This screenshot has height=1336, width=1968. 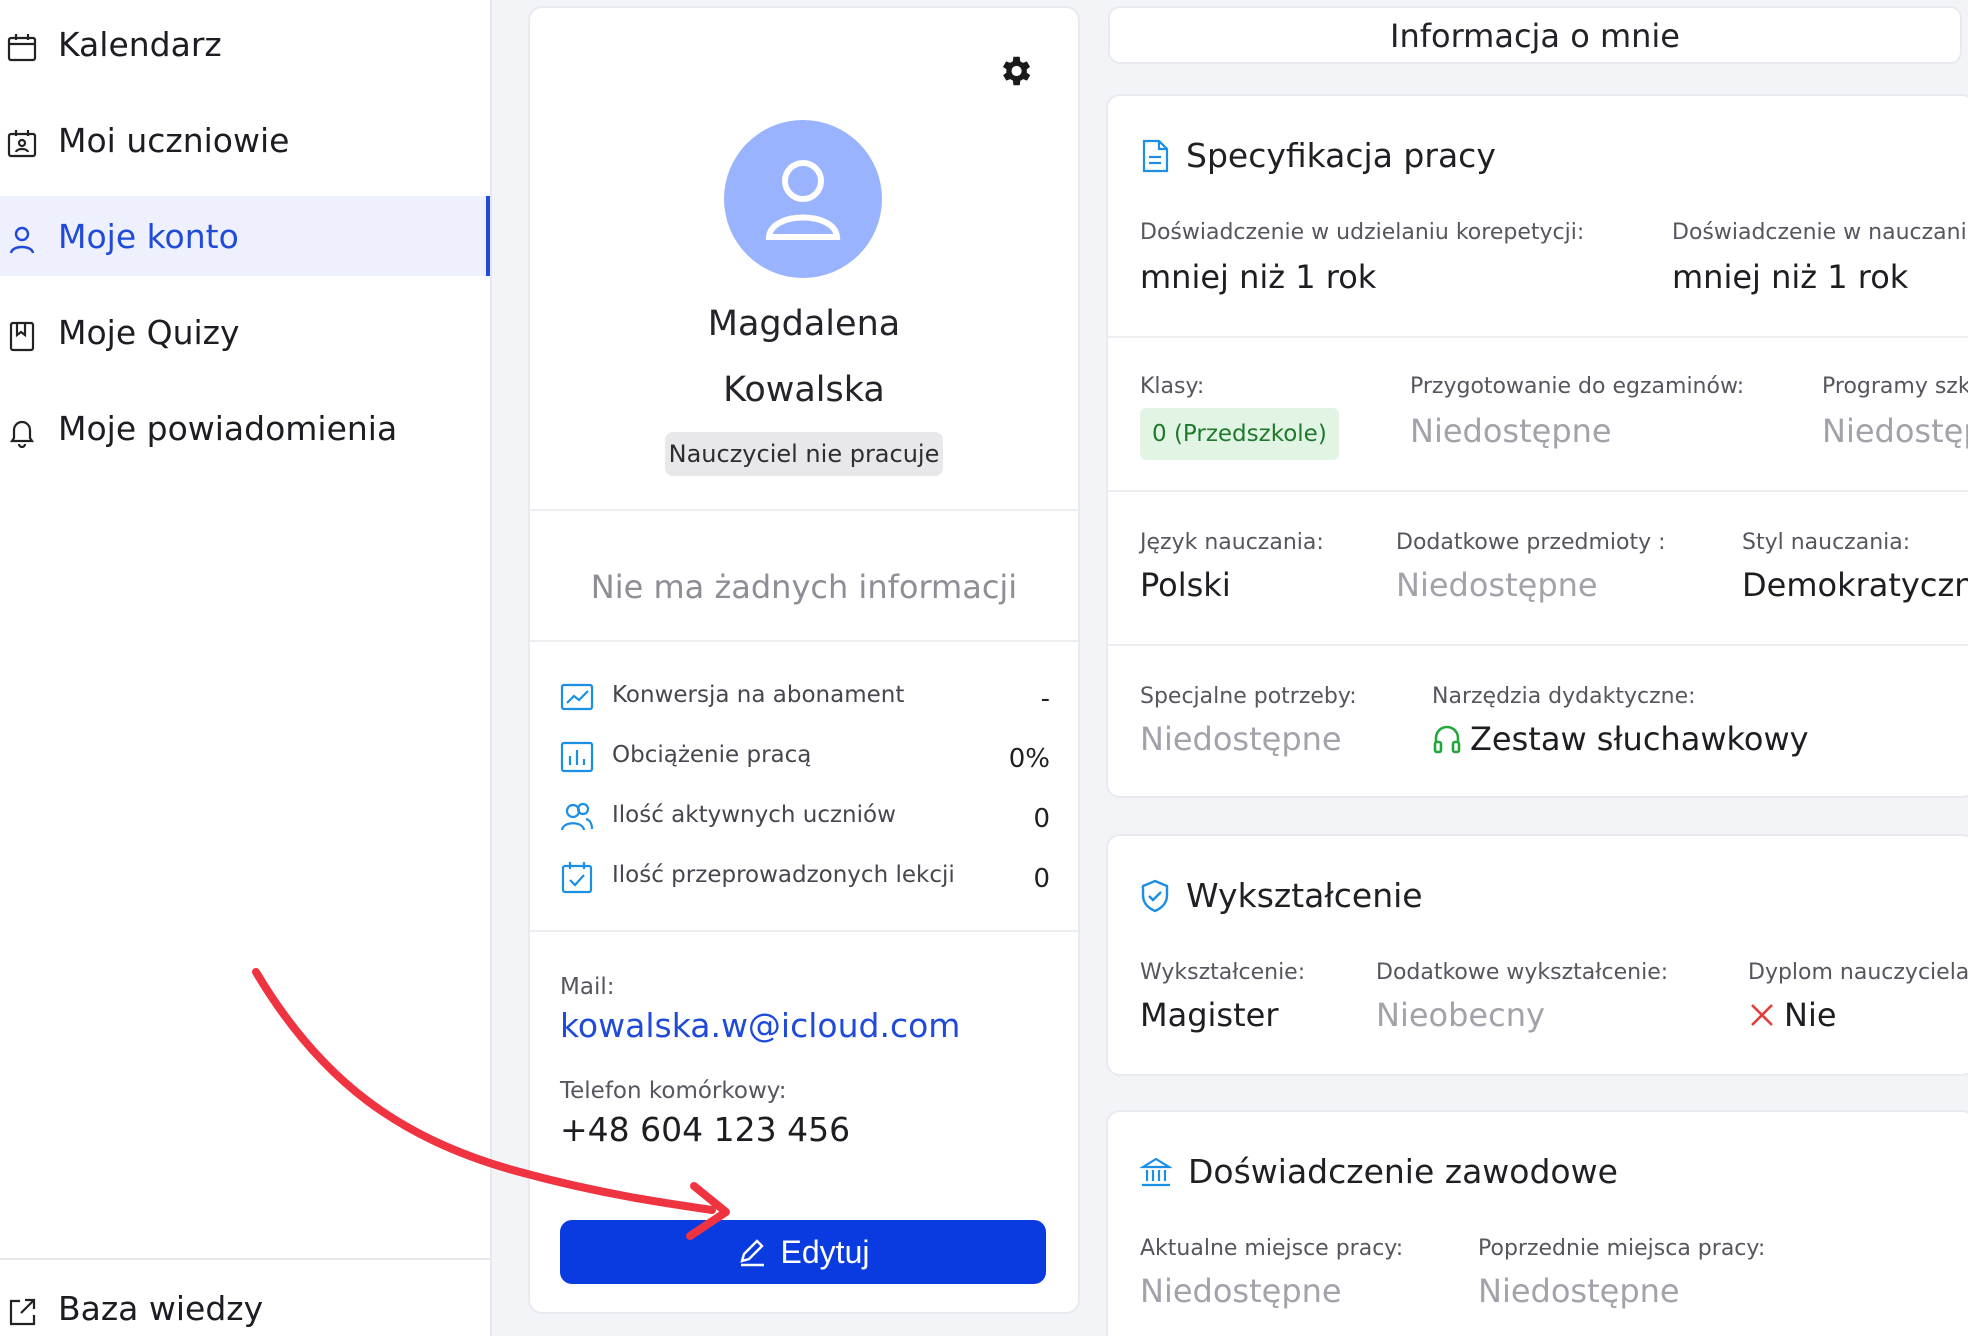 What do you see at coordinates (1241, 739) in the screenshot?
I see `special-needs-value: Niedostępne` at bounding box center [1241, 739].